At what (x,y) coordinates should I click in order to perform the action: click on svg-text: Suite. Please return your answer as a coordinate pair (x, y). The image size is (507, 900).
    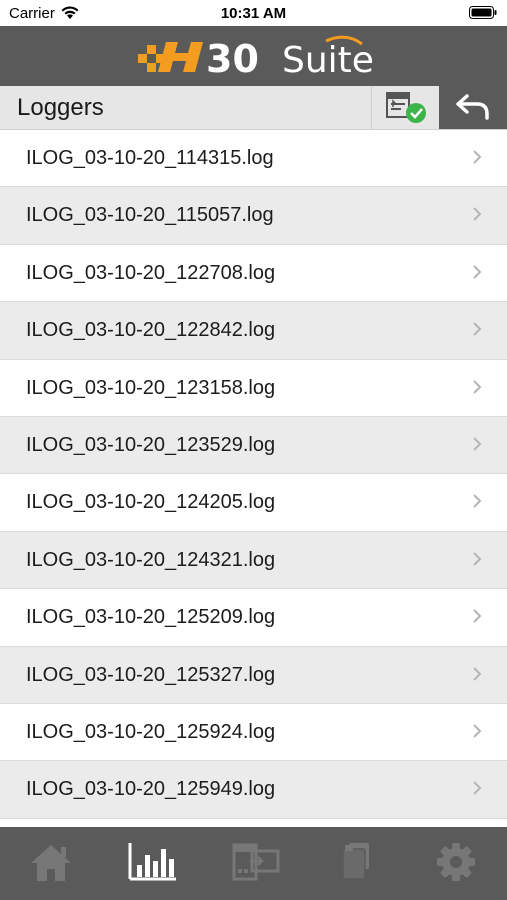
    Looking at the image, I should click on (328, 59).